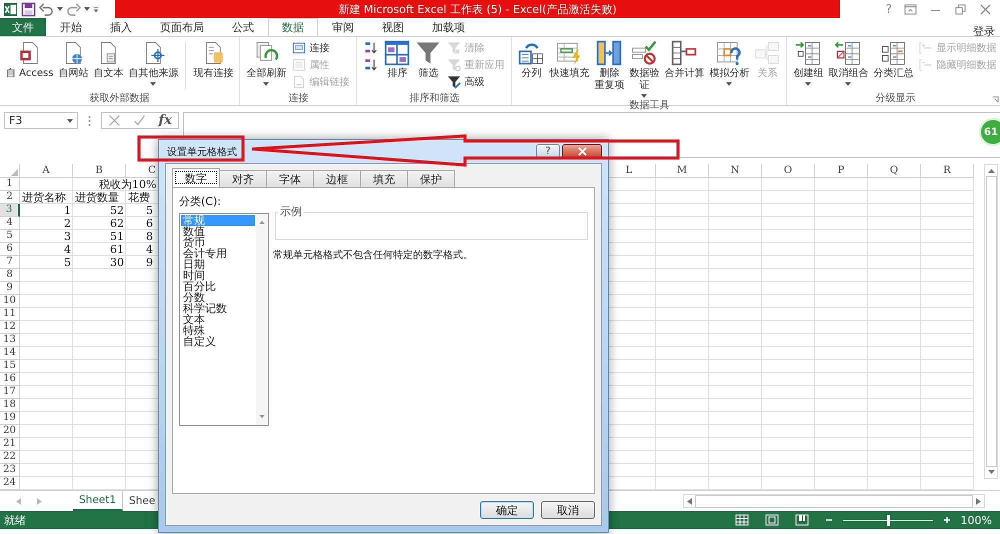 This screenshot has width=1000, height=534. What do you see at coordinates (10, 210) in the screenshot?
I see `row-header: 3` at bounding box center [10, 210].